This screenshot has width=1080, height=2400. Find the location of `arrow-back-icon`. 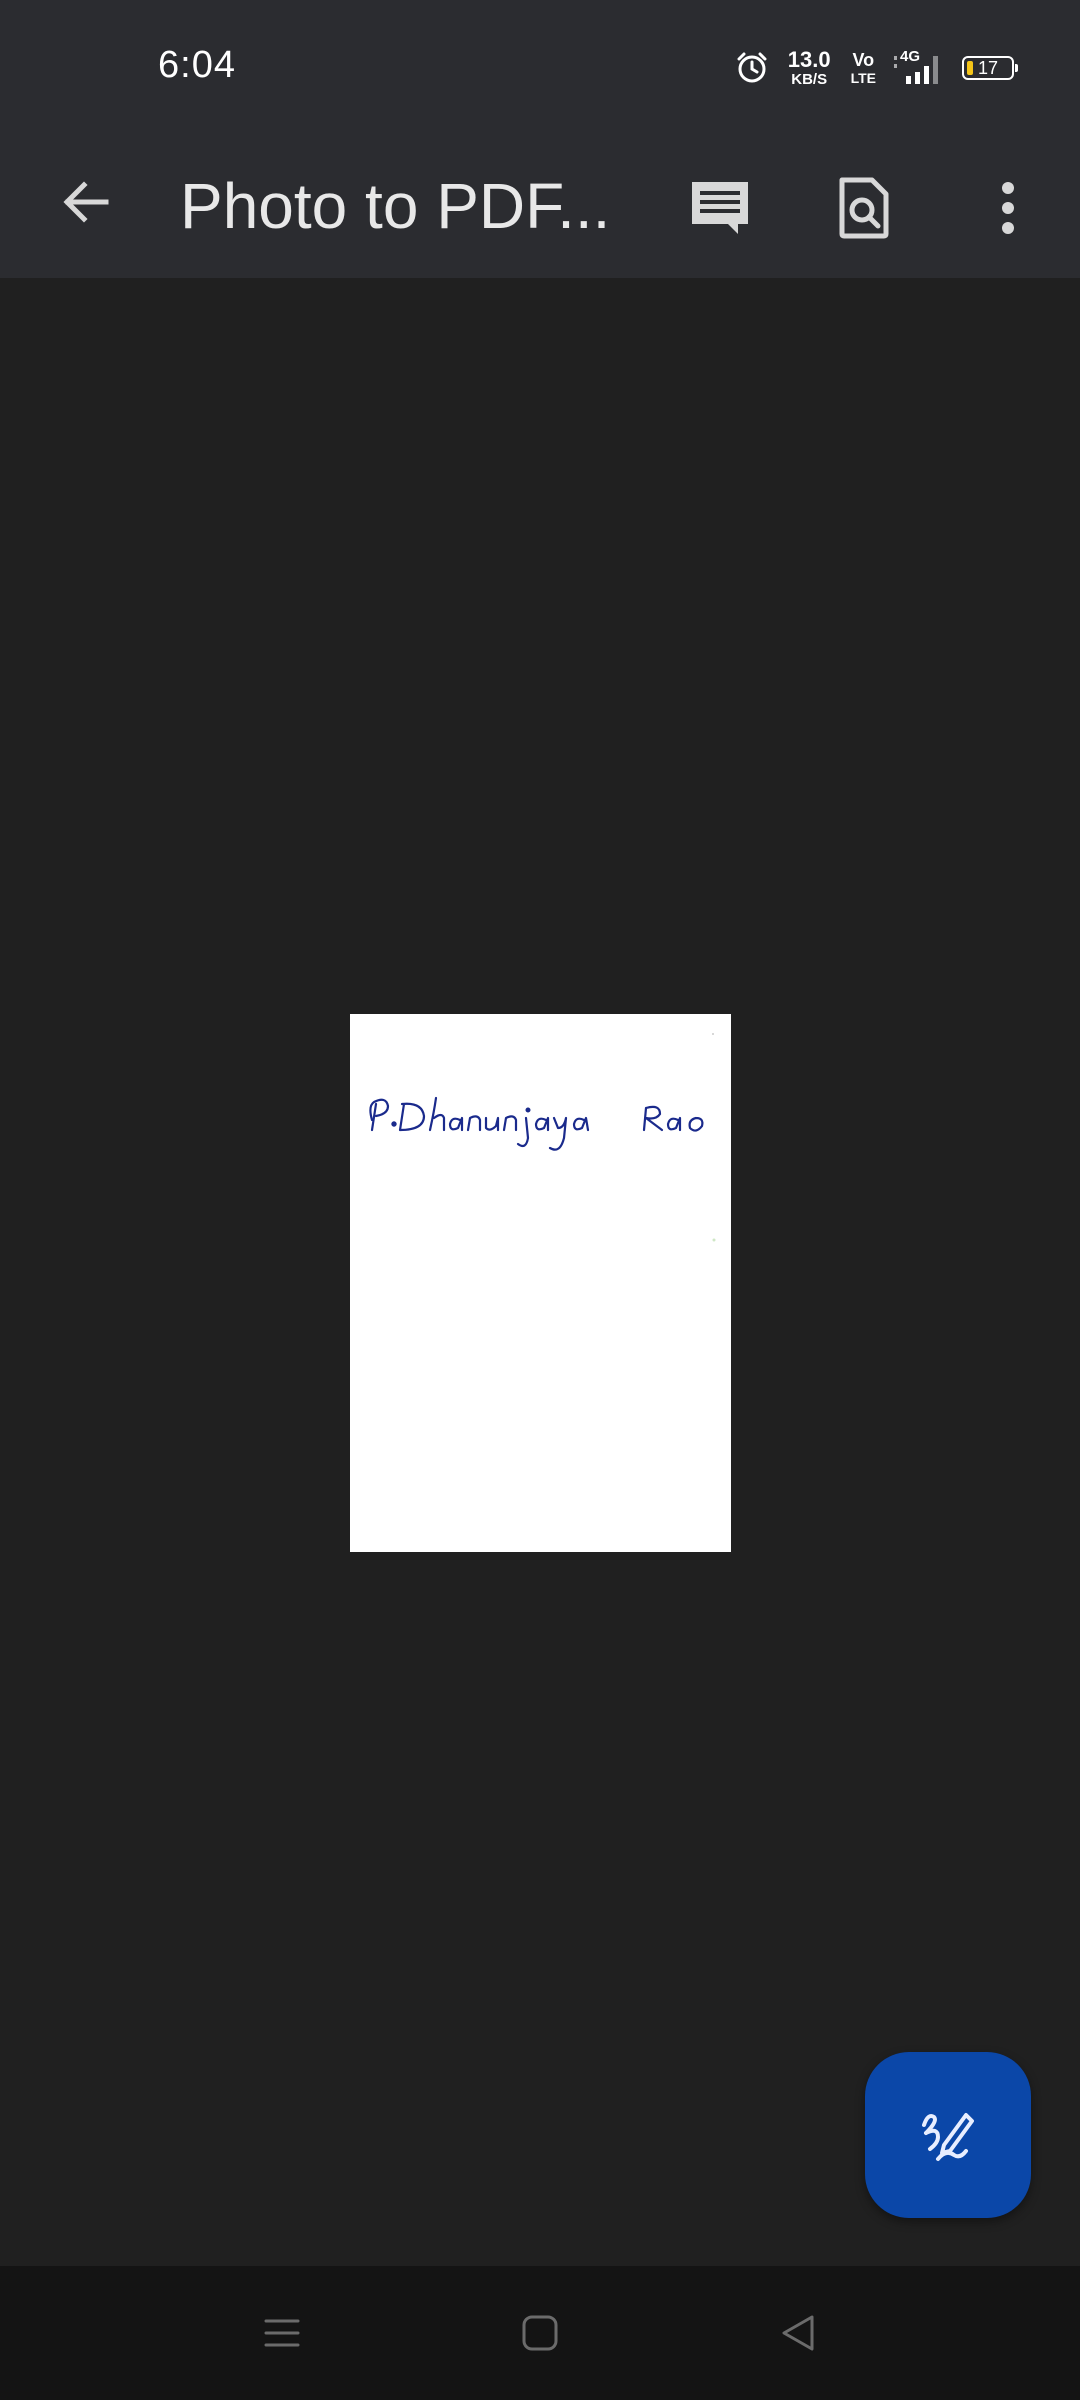

arrow-back-icon is located at coordinates (86, 202).